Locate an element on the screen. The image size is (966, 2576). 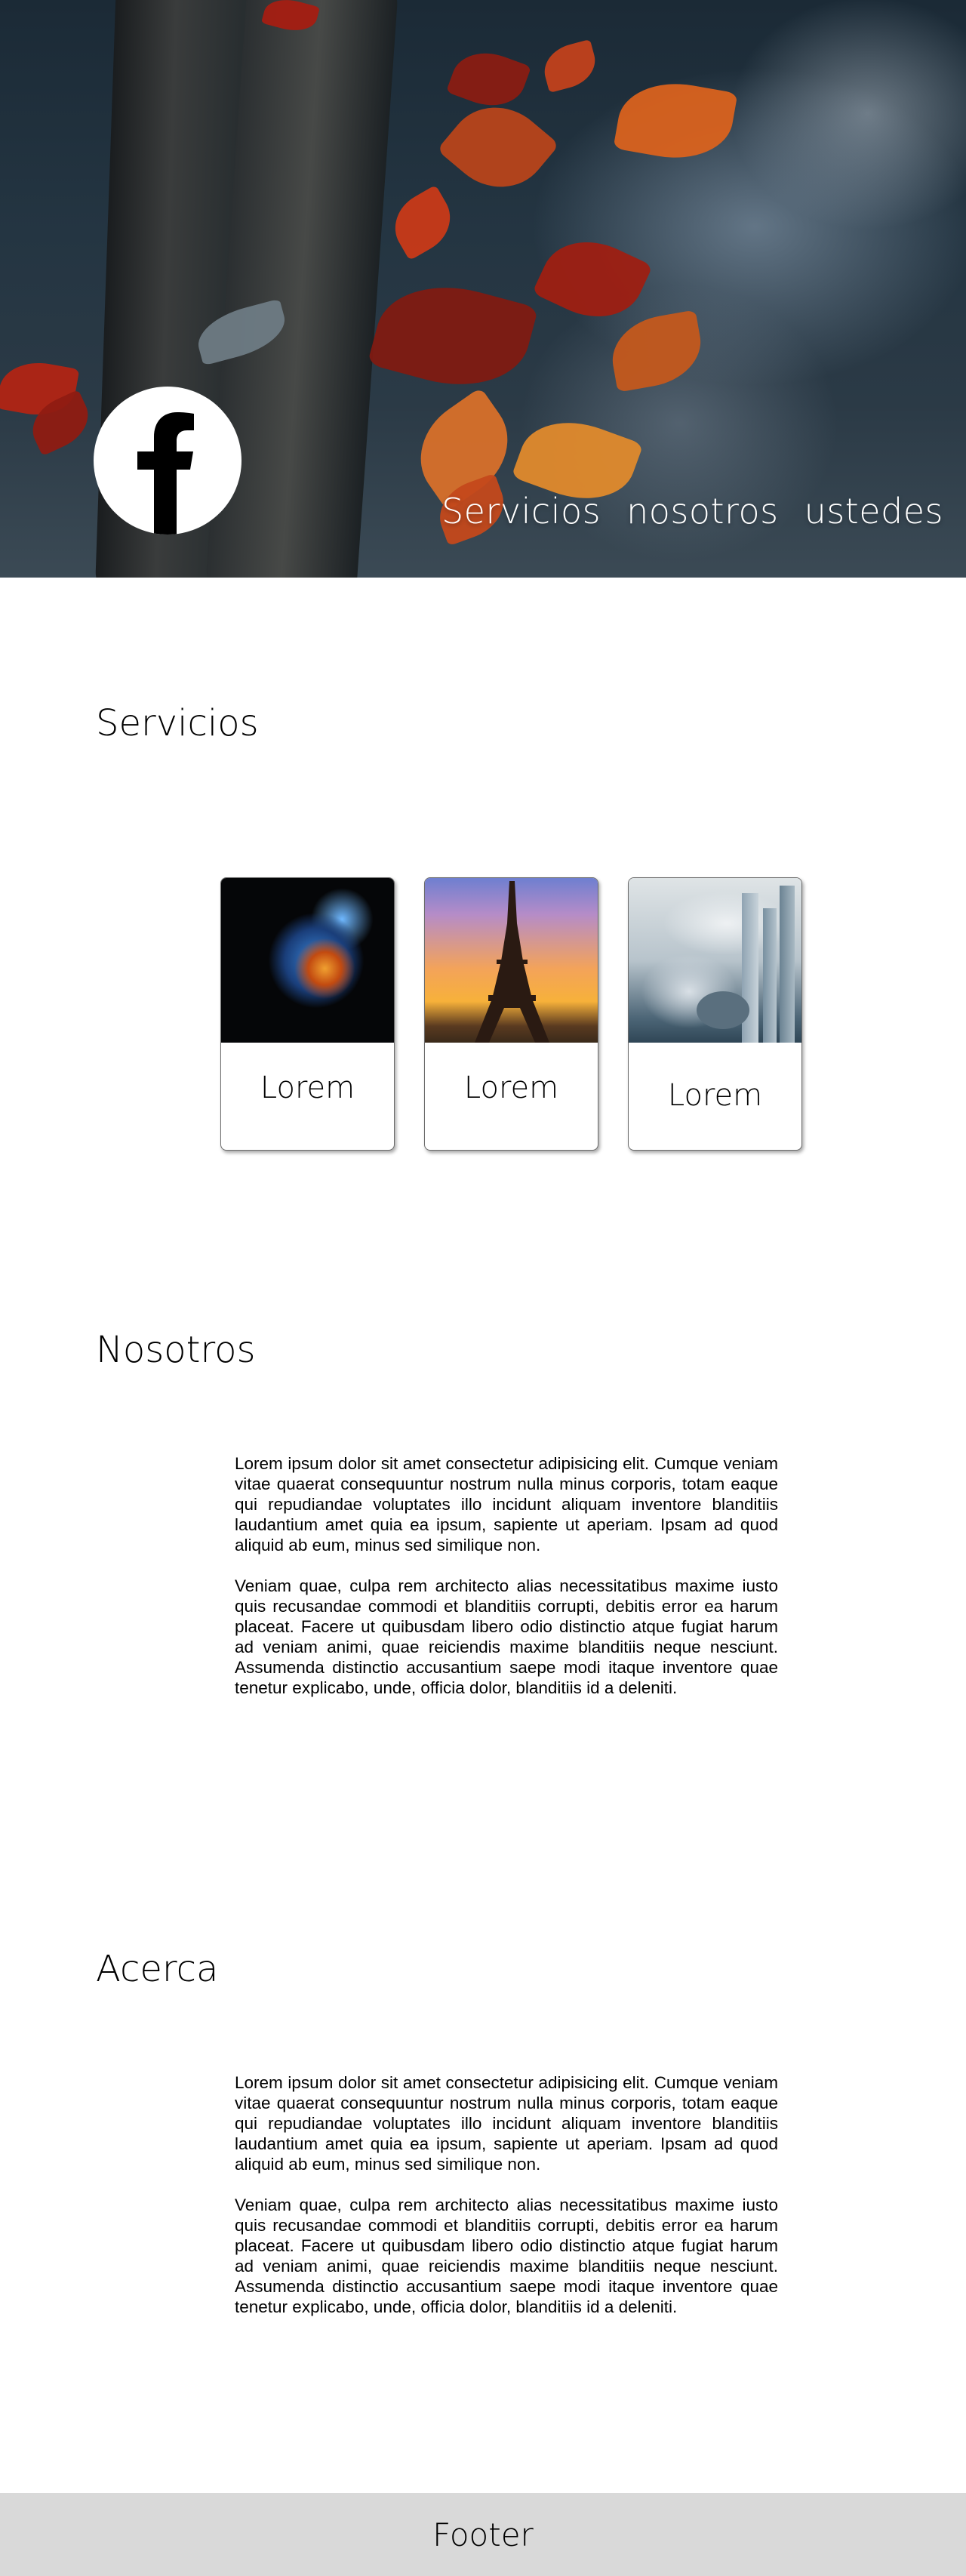
servicios-cards: Lorem Lorem Lorem is located at coordinates (511, 1014).